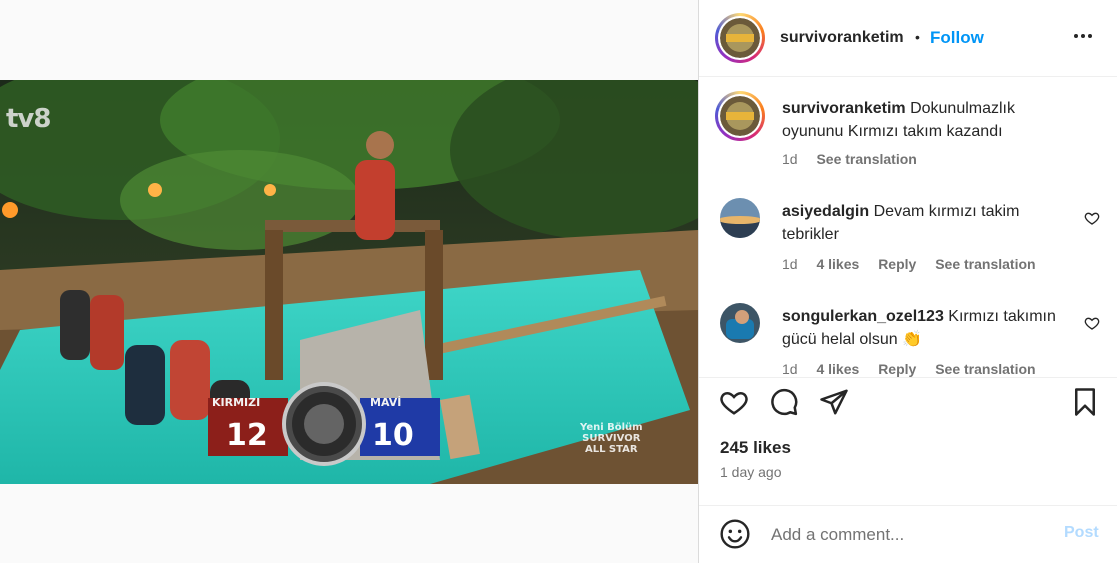 The width and height of the screenshot is (1117, 563). Describe the element at coordinates (386, 402) in the screenshot. I see `score-right-label: MAVİ` at that location.